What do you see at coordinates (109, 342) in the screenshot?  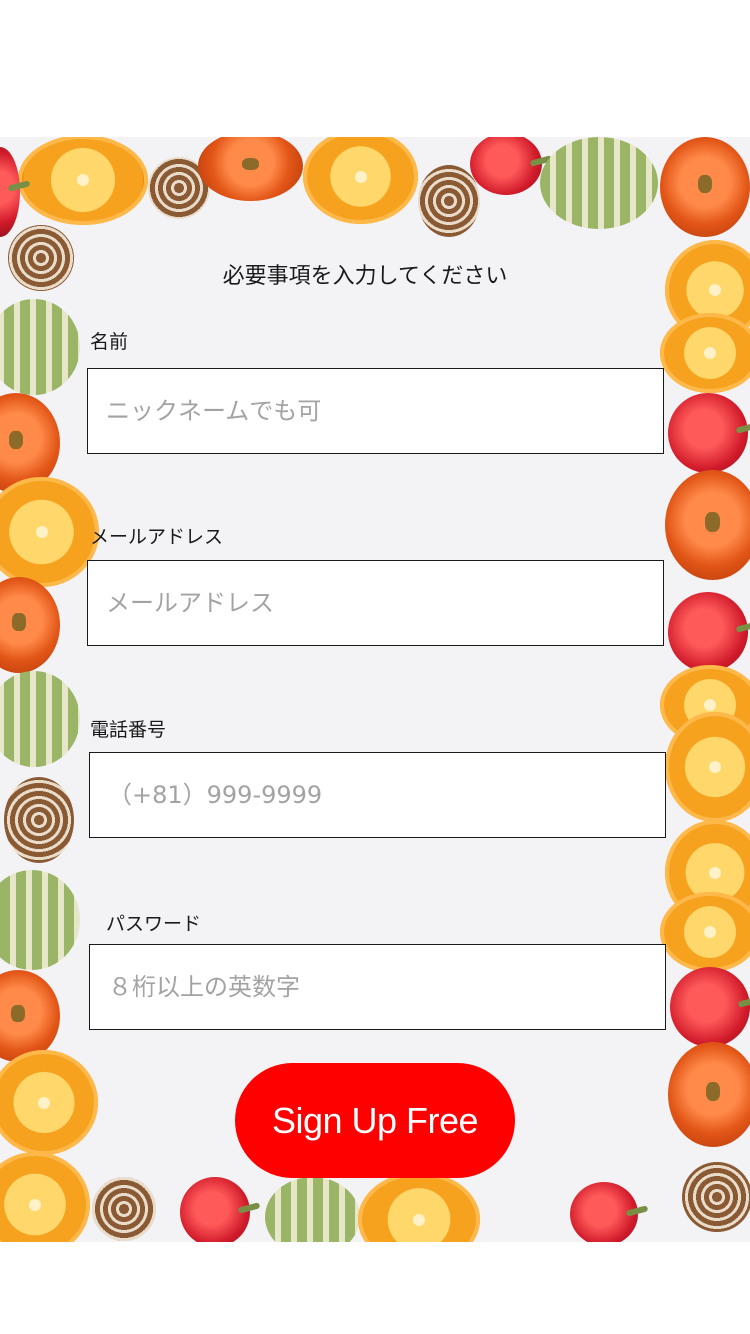 I see `name-label: 名前` at bounding box center [109, 342].